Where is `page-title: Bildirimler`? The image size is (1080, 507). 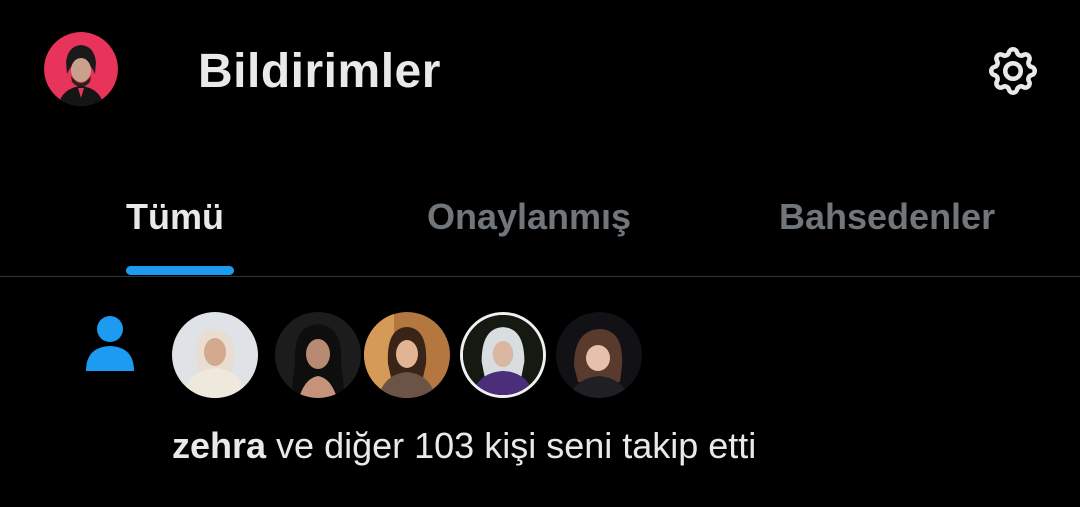 page-title: Bildirimler is located at coordinates (319, 71).